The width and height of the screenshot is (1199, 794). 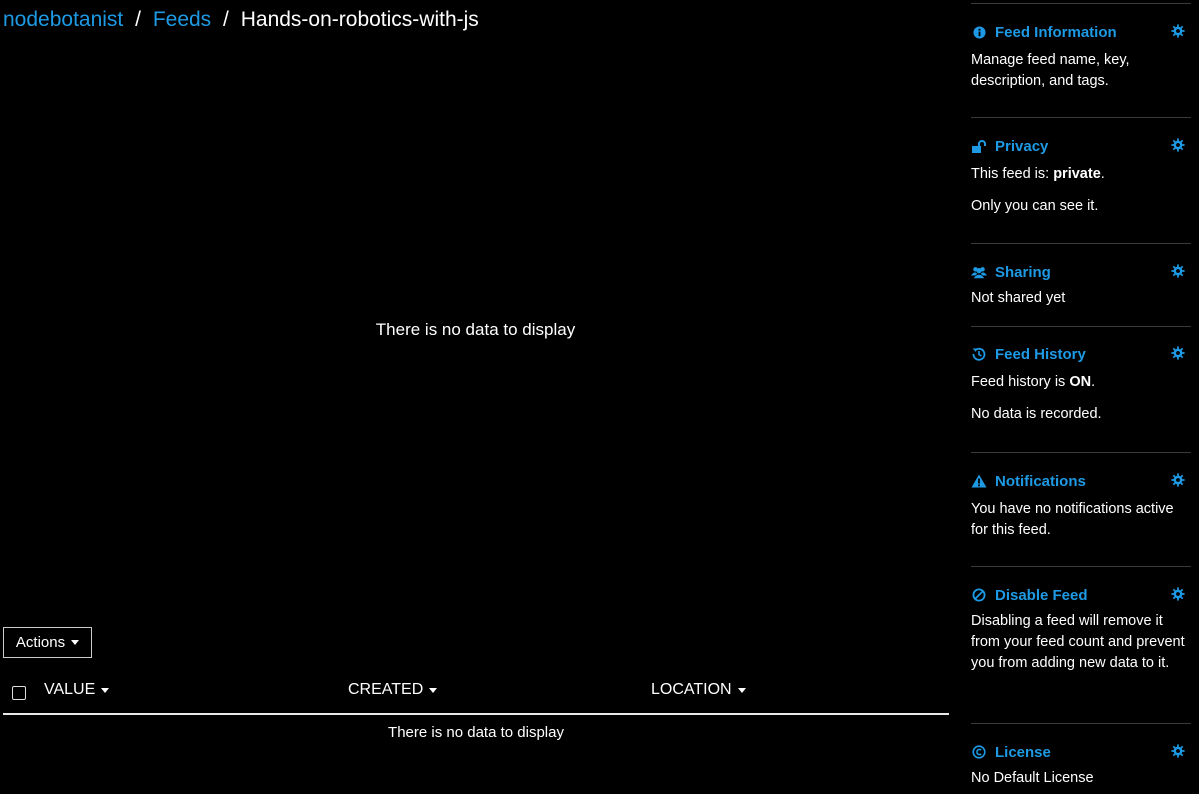 What do you see at coordinates (691, 689) in the screenshot?
I see `column-label: LOCATION` at bounding box center [691, 689].